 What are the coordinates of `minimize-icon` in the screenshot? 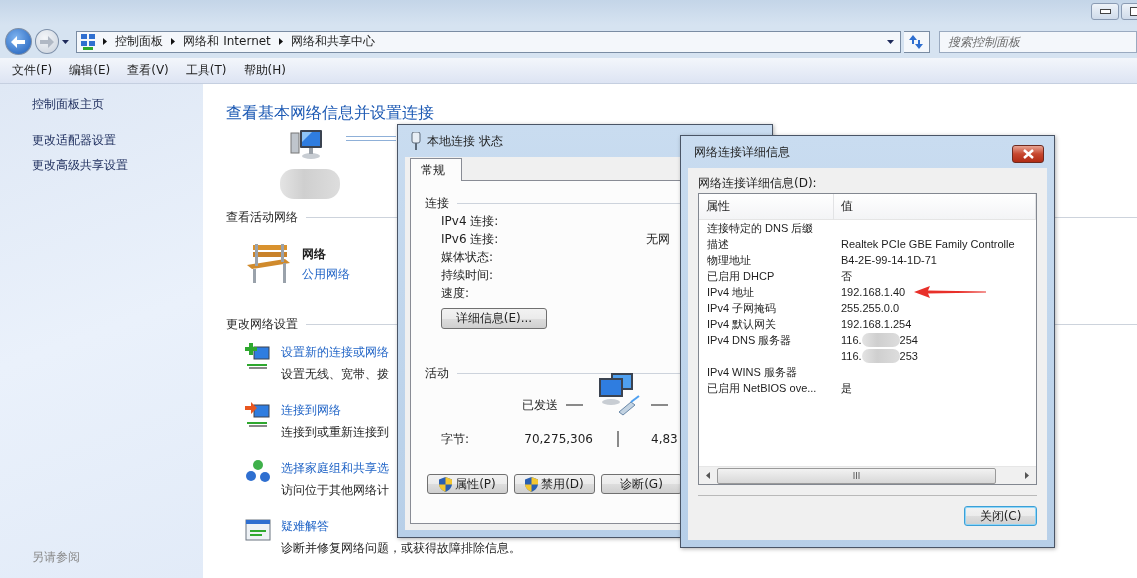 It's located at (1105, 11).